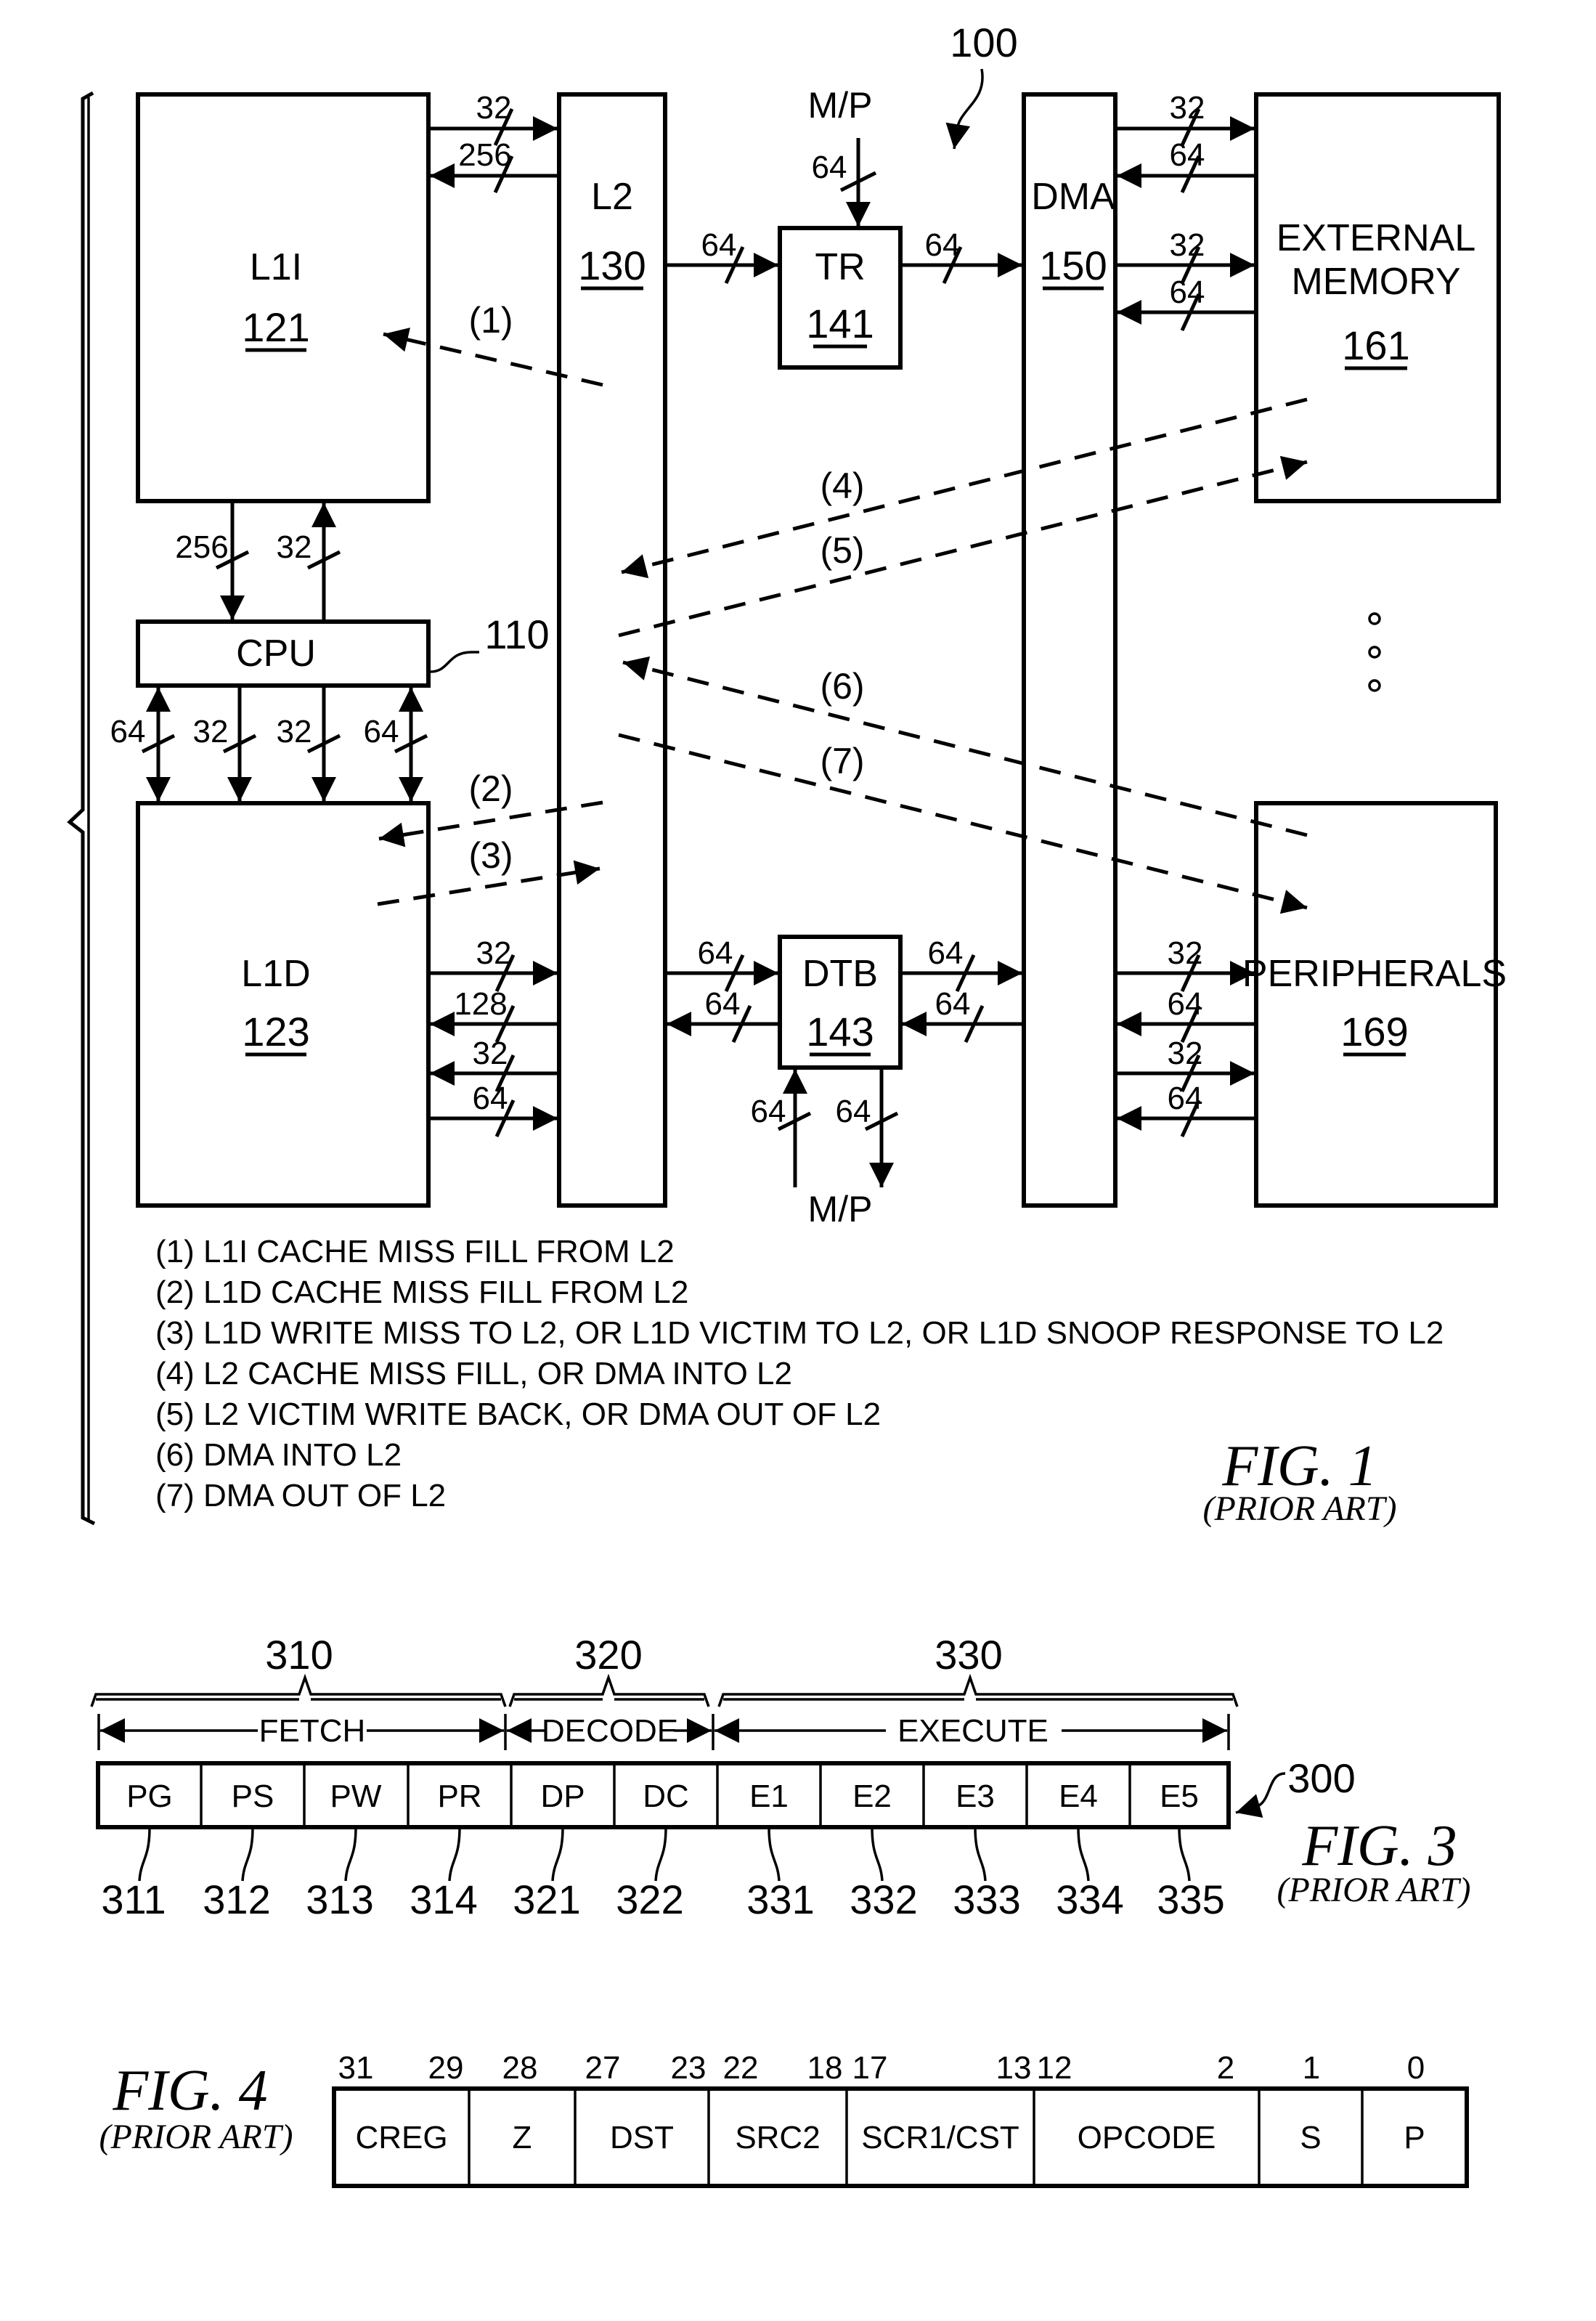 Image resolution: width=1596 pixels, height=2321 pixels. What do you see at coordinates (421, 1292) in the screenshot?
I see `legend-item: (2) L1D CACHE MISS FILL FROM L2` at bounding box center [421, 1292].